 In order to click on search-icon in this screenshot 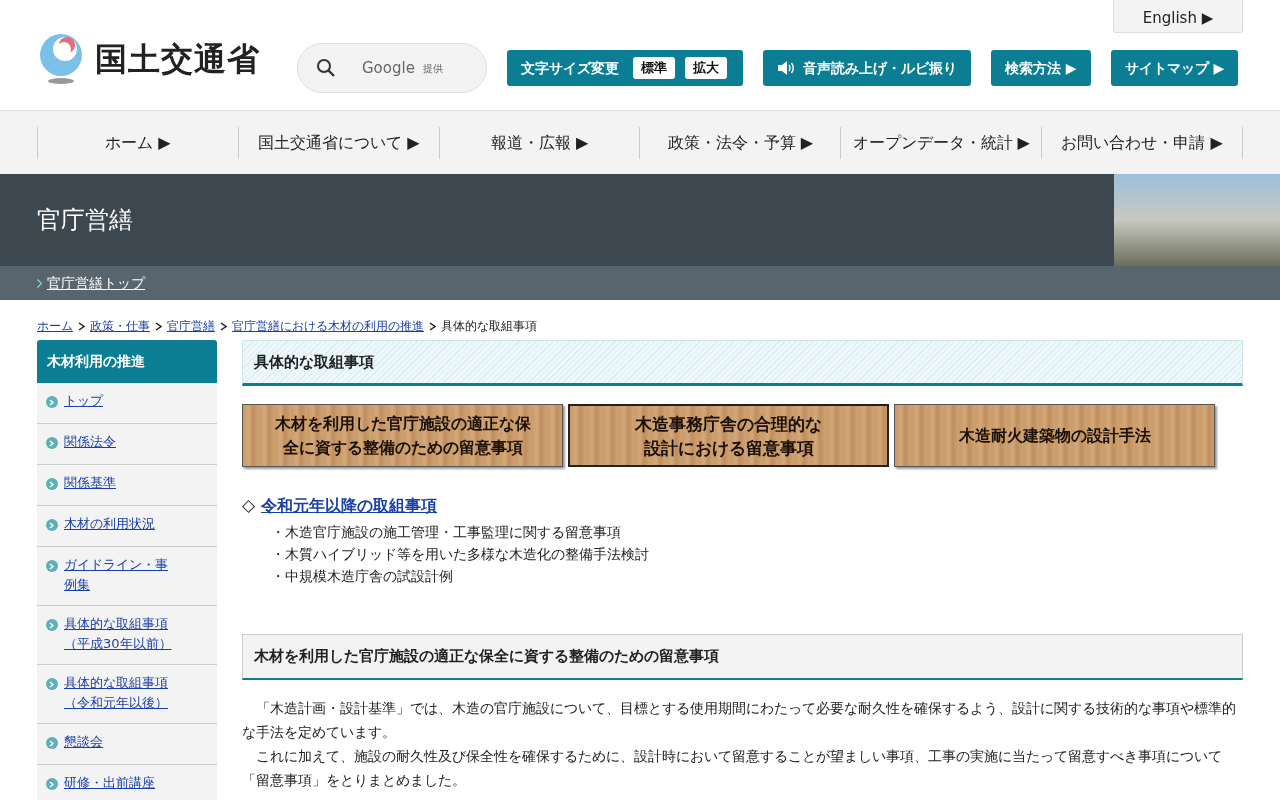, I will do `click(326, 68)`.